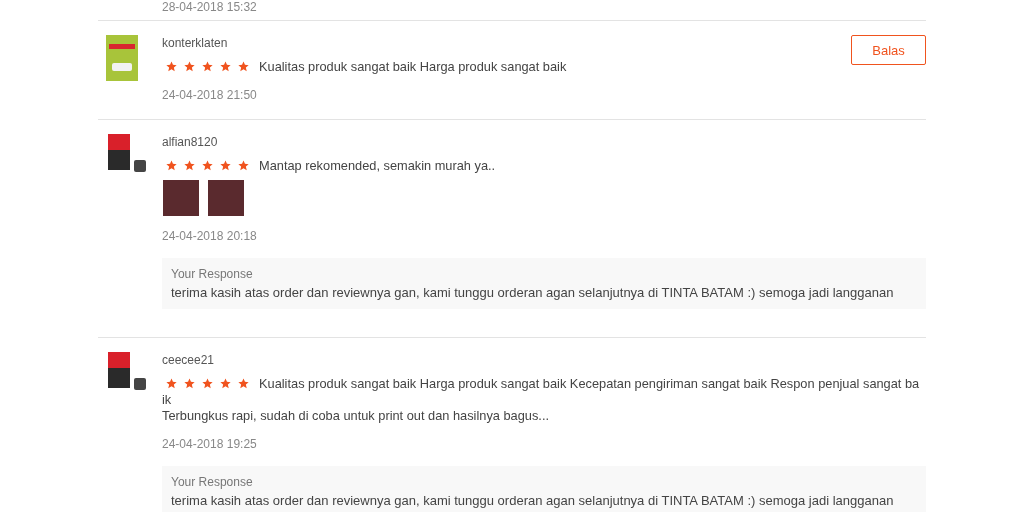 This screenshot has width=1024, height=512. What do you see at coordinates (377, 165) in the screenshot?
I see `review-text: Mantap rekomended, semakin murah ya..` at bounding box center [377, 165].